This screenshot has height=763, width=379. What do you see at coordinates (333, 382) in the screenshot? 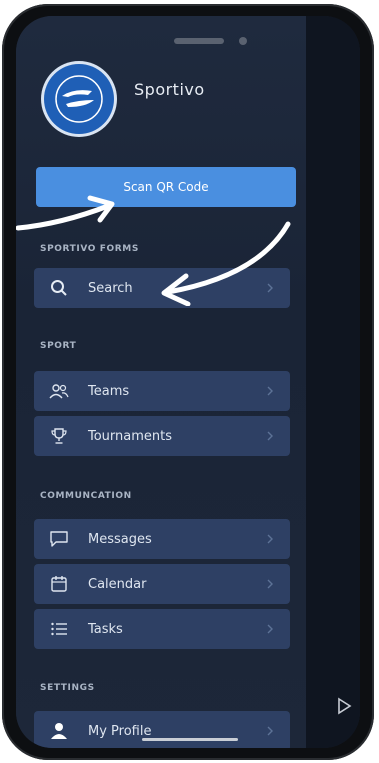
I see `main-content-backdrop` at bounding box center [333, 382].